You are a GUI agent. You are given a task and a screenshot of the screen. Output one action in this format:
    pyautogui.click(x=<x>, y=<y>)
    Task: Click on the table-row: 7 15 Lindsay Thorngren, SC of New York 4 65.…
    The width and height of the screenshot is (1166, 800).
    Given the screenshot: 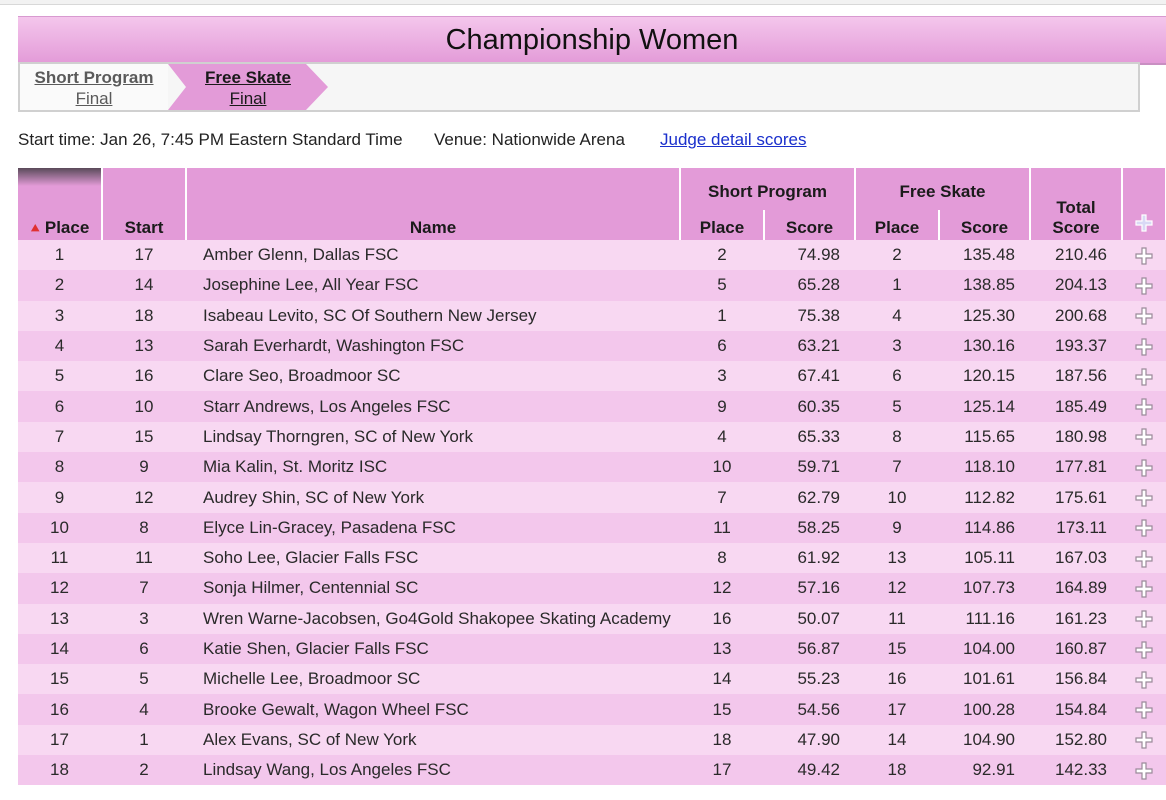 What is the action you would take?
    pyautogui.click(x=592, y=437)
    